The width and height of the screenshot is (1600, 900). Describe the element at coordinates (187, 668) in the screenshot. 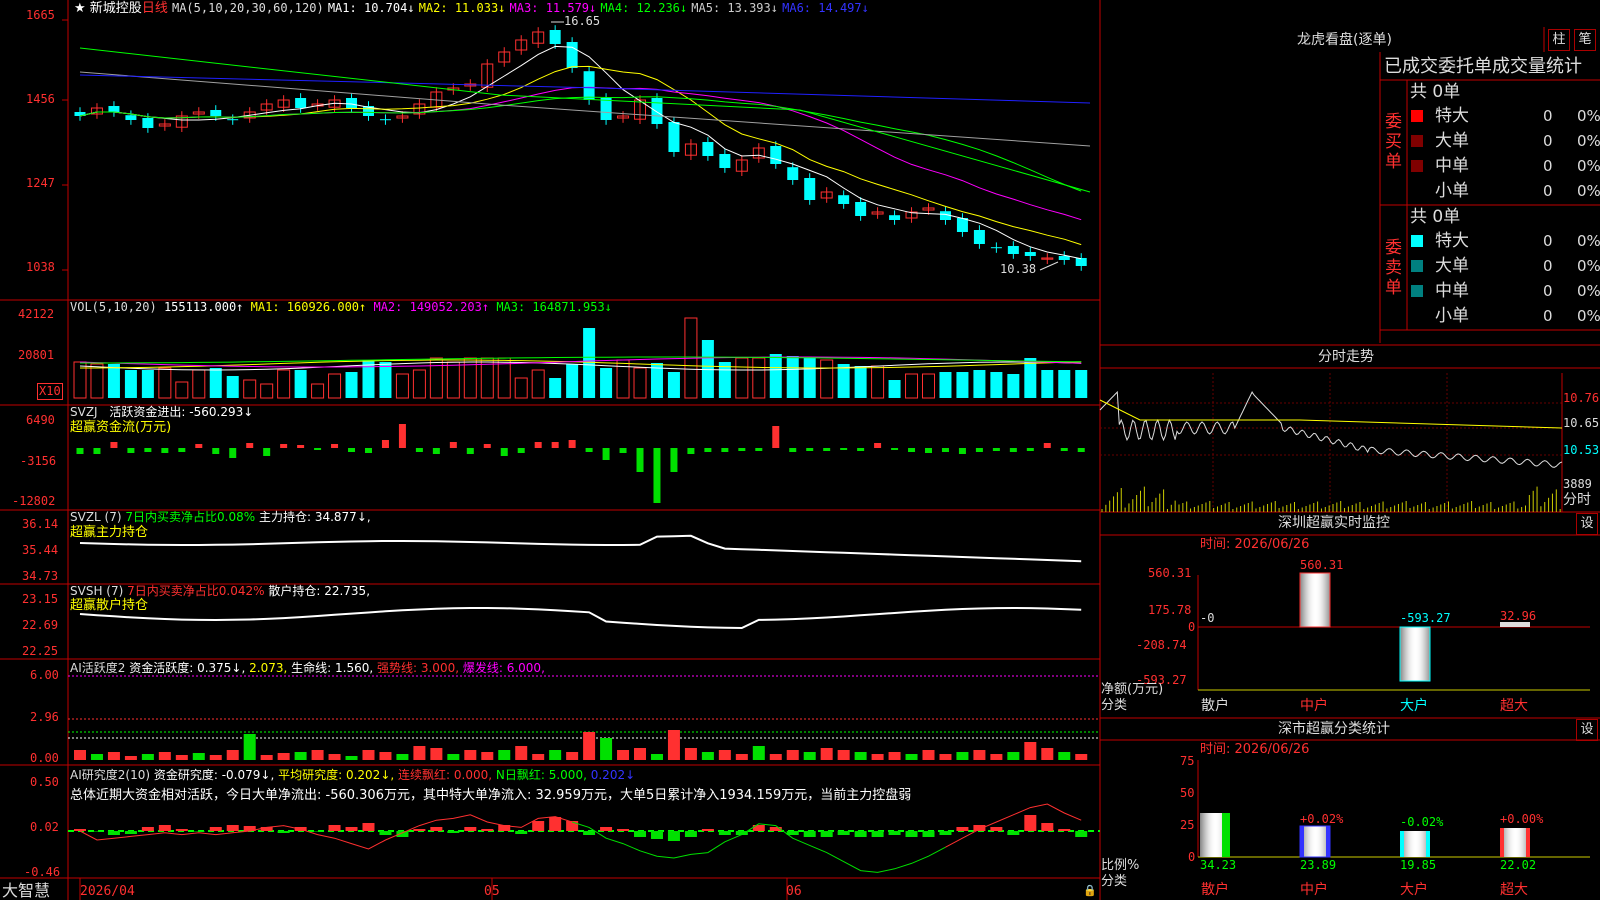

I see `ai1-v1: 资金活跃度: 0.375↓,` at that location.